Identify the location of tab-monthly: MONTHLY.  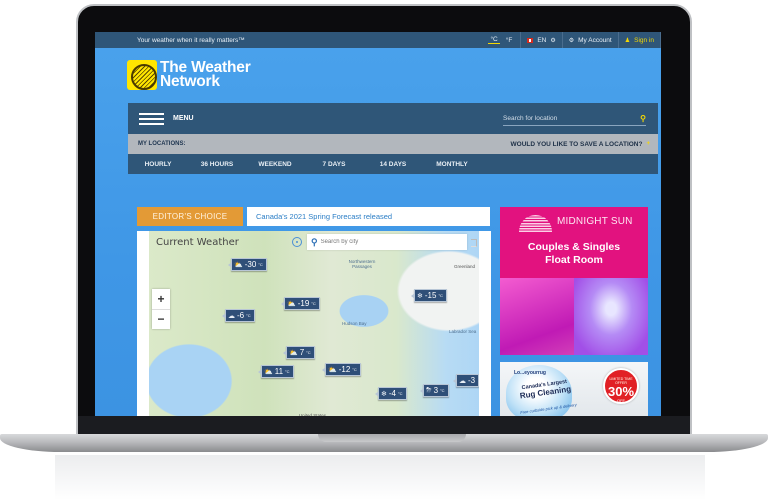
(452, 164).